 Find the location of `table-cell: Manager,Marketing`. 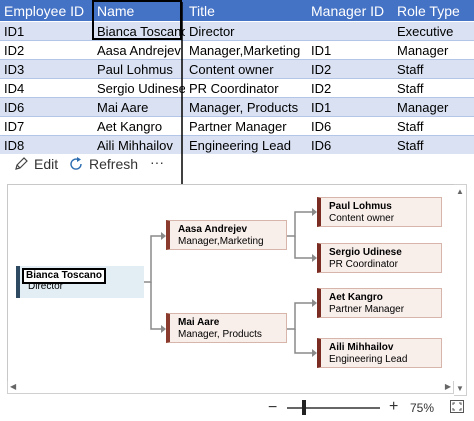

table-cell: Manager,Marketing is located at coordinates (246, 50).